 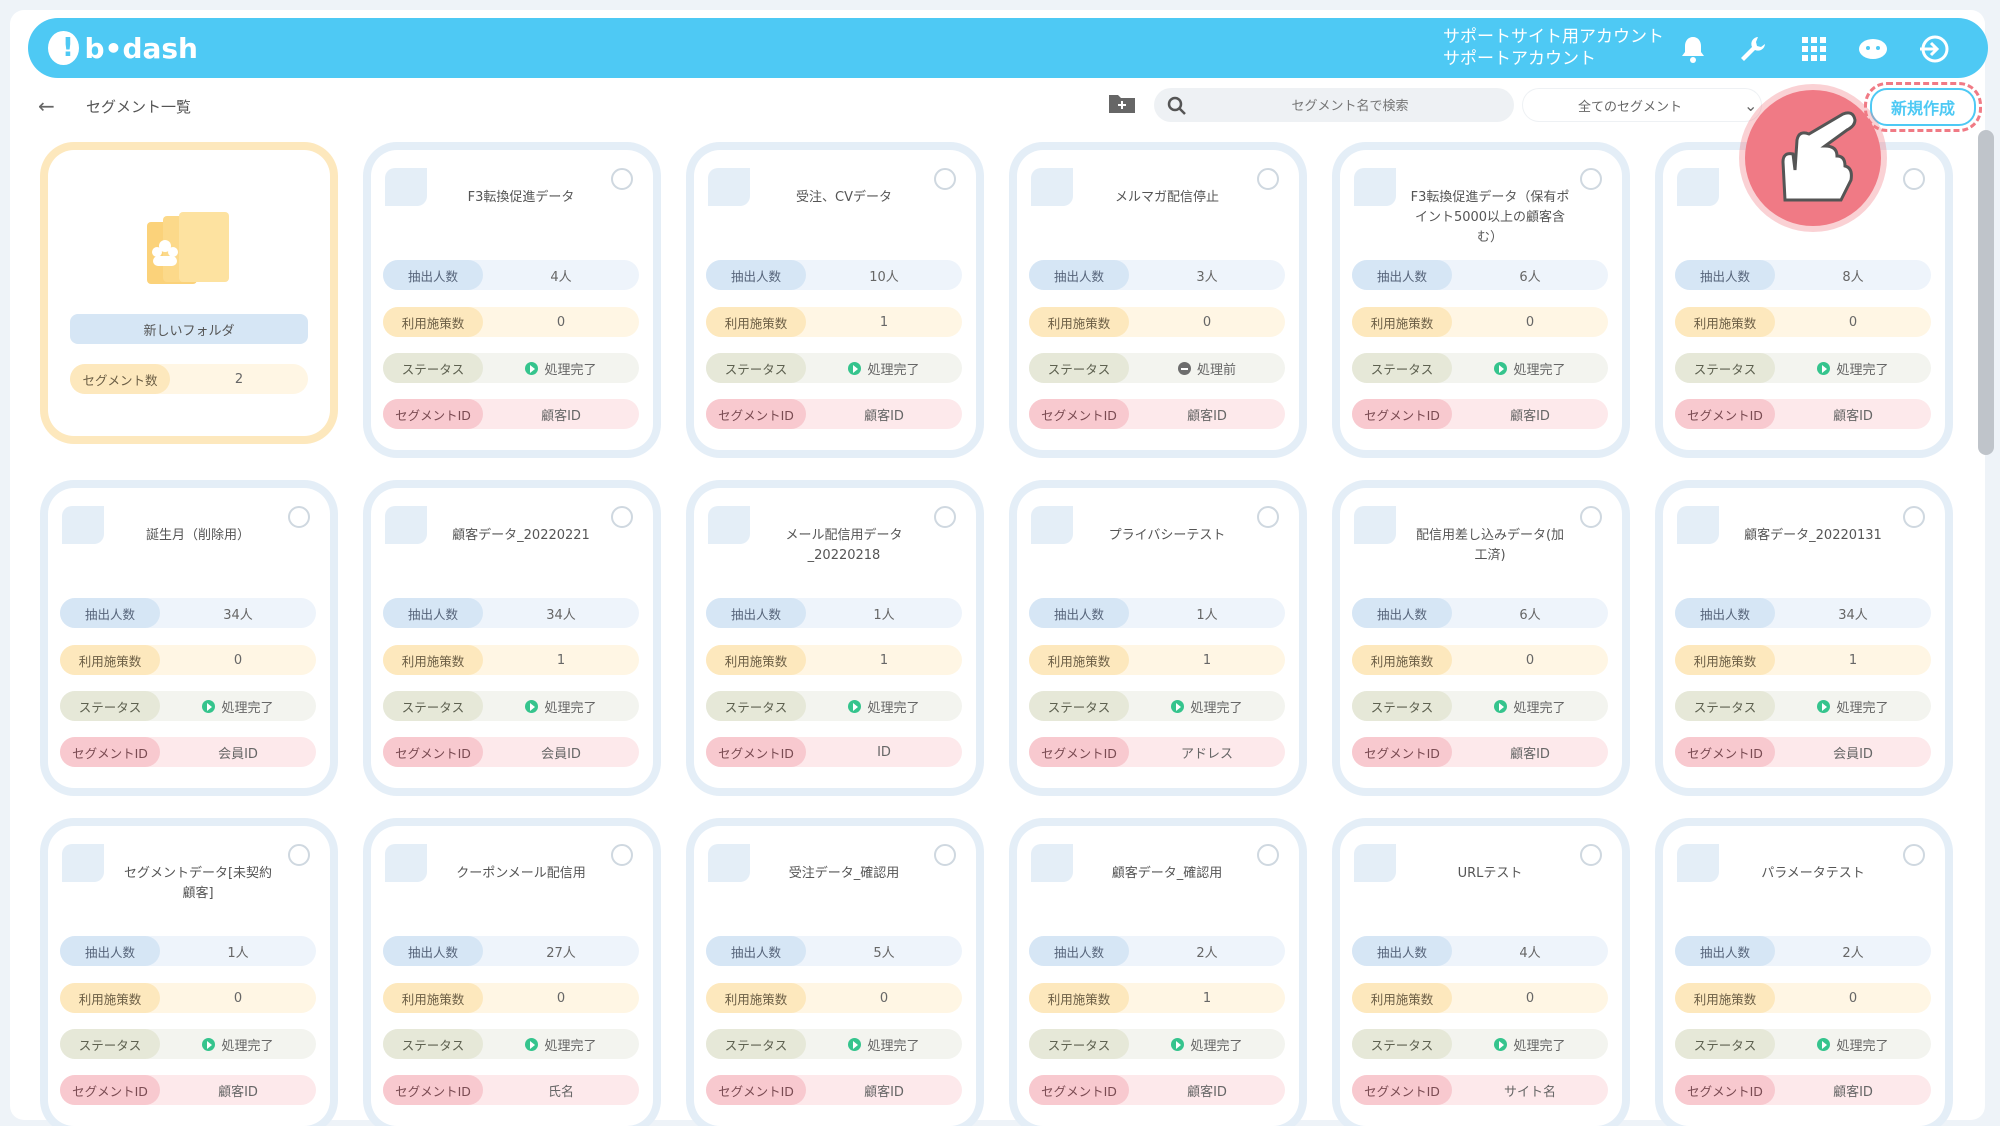 I want to click on account-info: サポートサイト用アカウント サポートアカウント, so click(x=1553, y=48).